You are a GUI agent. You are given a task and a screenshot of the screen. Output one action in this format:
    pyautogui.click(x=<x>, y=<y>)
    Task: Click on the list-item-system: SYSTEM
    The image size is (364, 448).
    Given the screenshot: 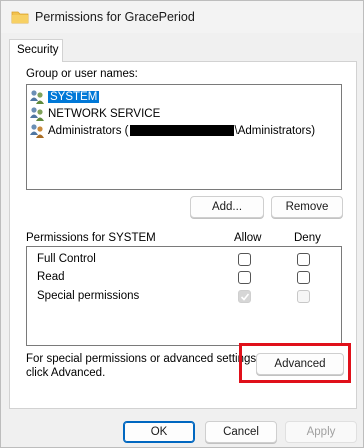 What is the action you would take?
    pyautogui.click(x=64, y=96)
    